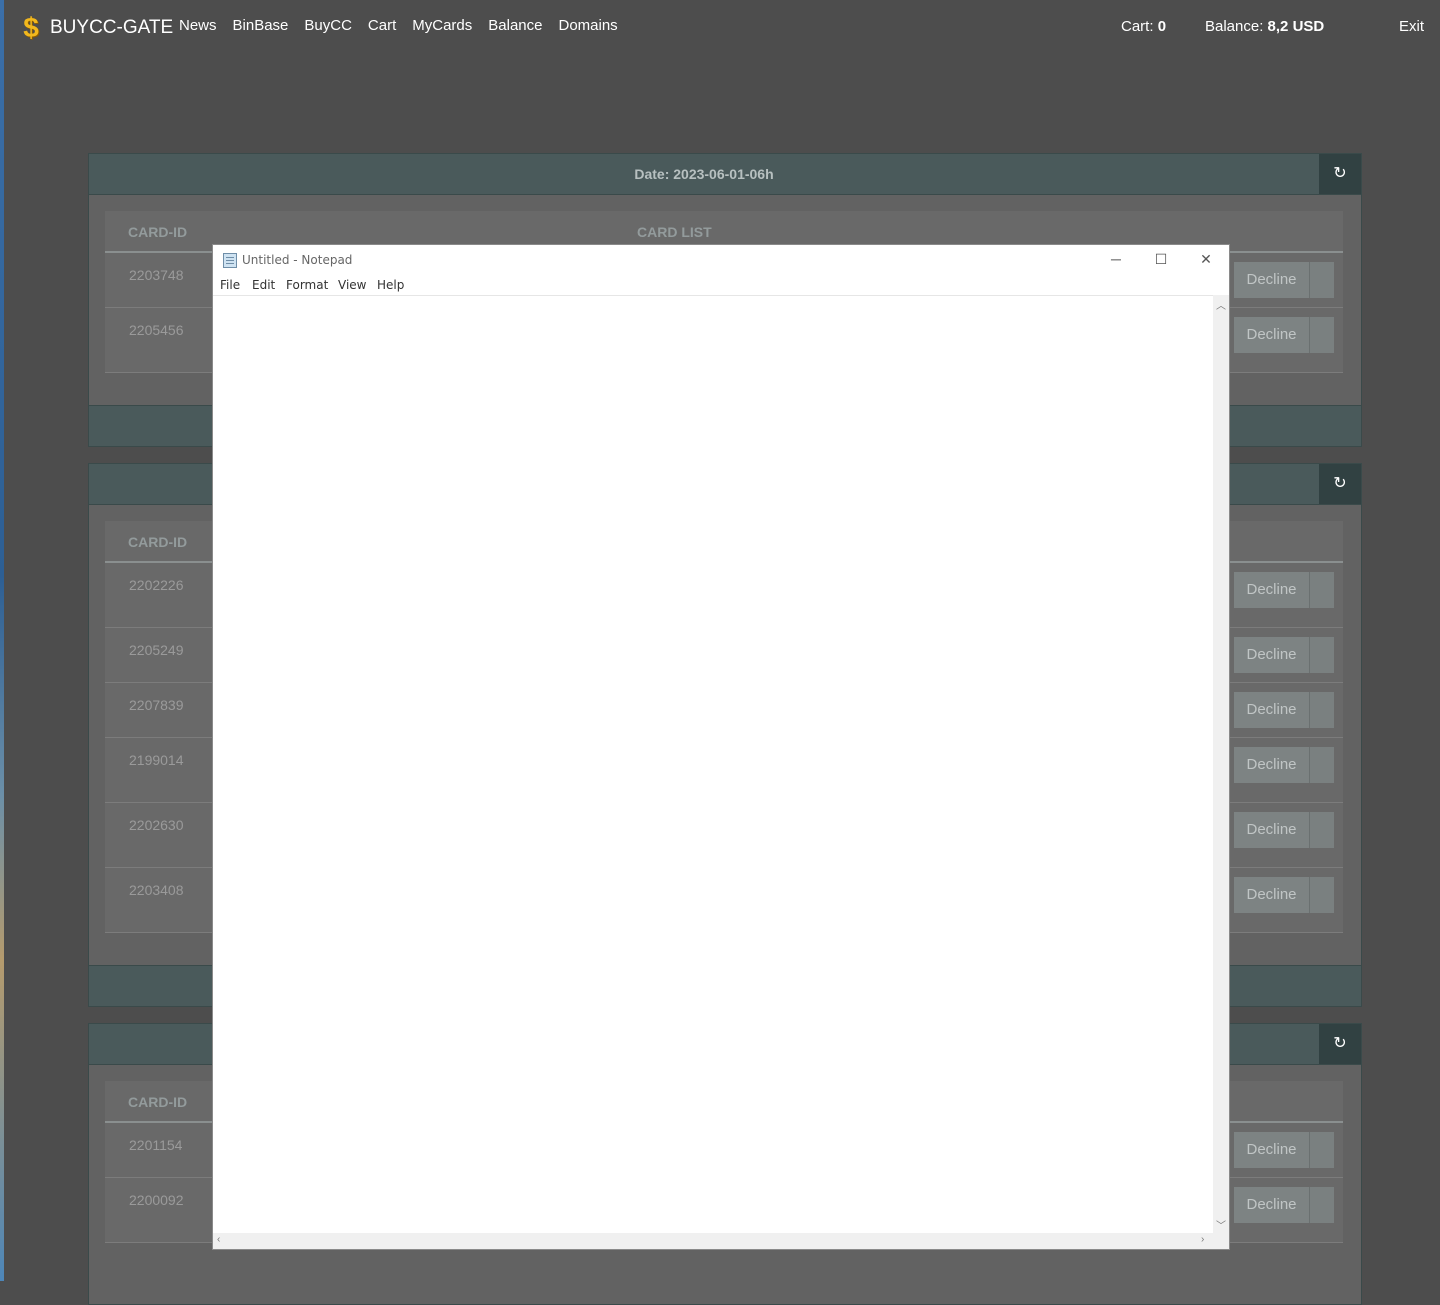 This screenshot has height=1305, width=1440. What do you see at coordinates (1411, 26) in the screenshot?
I see `exit-link: Exit` at bounding box center [1411, 26].